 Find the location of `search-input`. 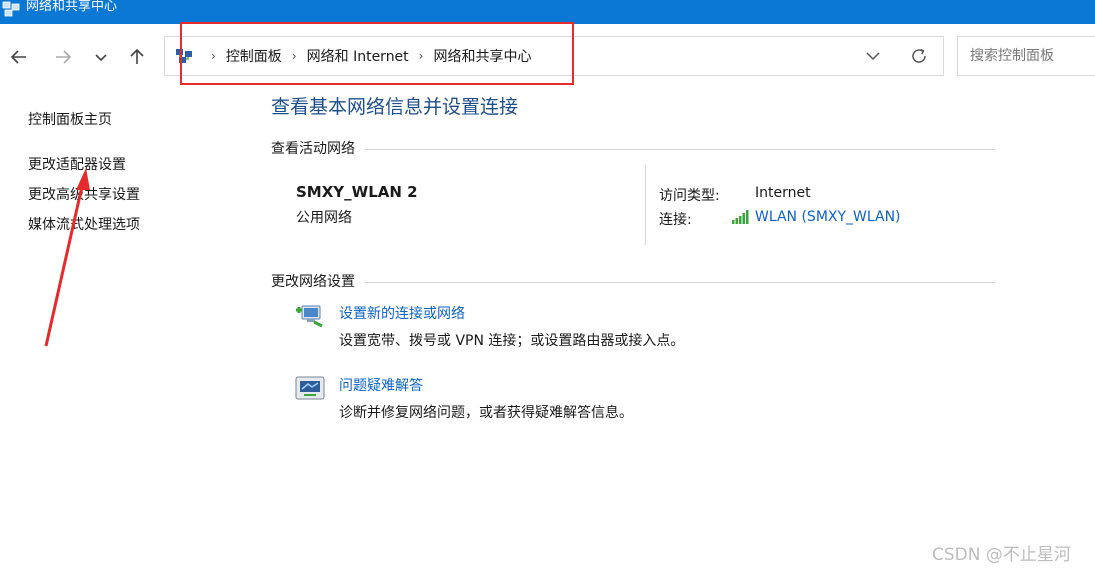

search-input is located at coordinates (1031, 56).